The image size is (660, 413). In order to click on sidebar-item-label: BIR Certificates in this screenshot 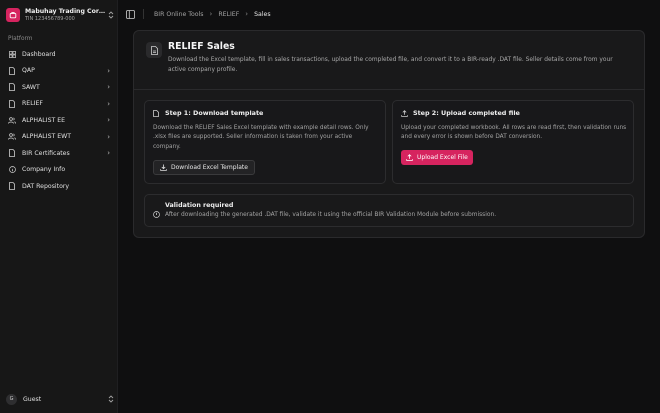, I will do `click(46, 153)`.